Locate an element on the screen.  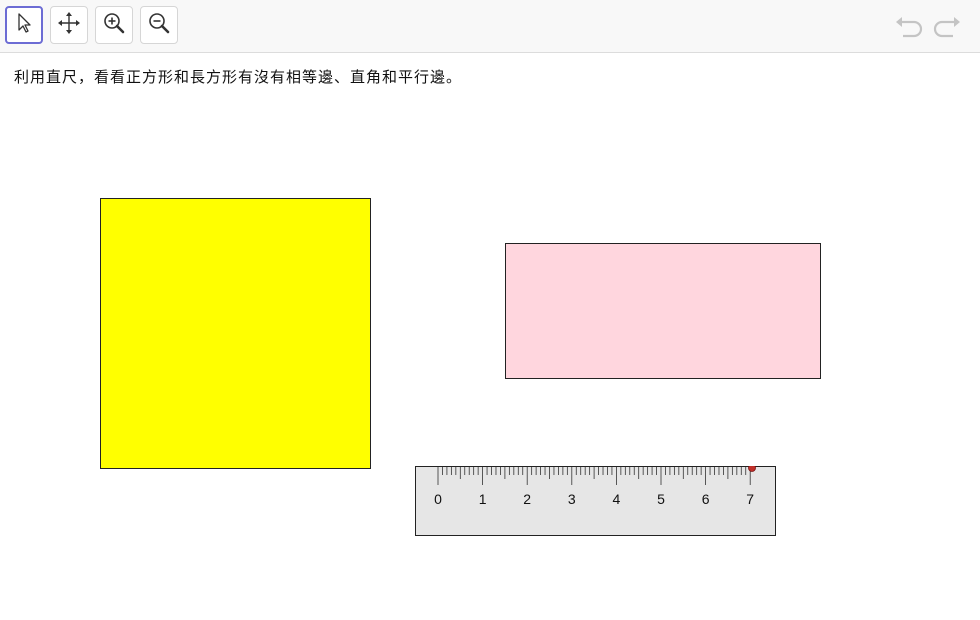
zoom-out-button is located at coordinates (159, 25).